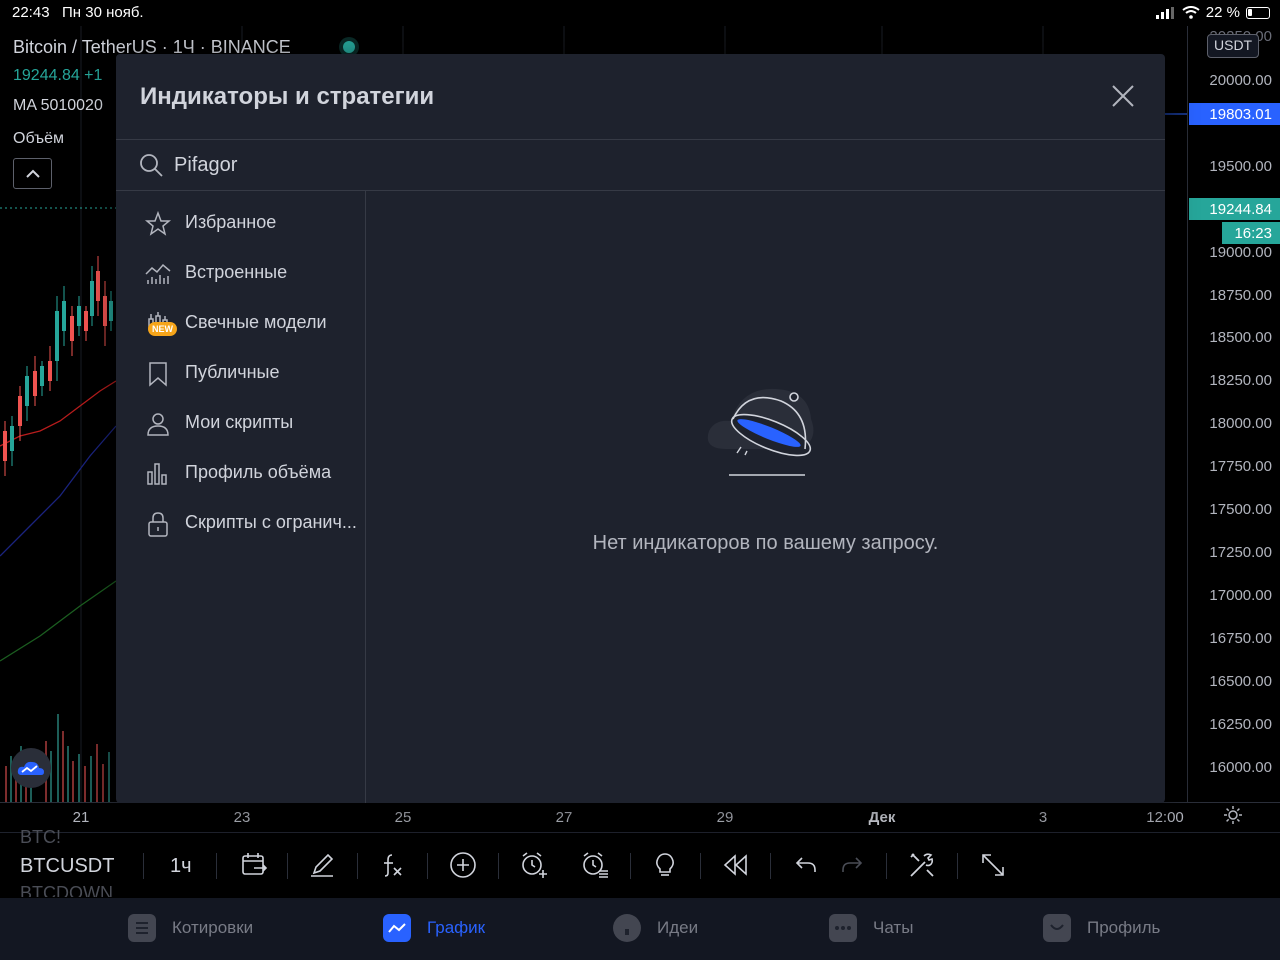 This screenshot has width=1280, height=960. I want to click on currency-badge: USDT, so click(1233, 46).